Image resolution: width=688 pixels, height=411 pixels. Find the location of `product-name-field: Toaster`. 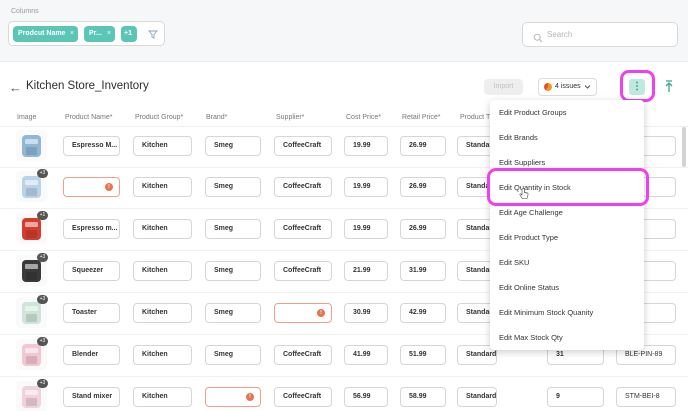

product-name-field: Toaster is located at coordinates (91, 313).